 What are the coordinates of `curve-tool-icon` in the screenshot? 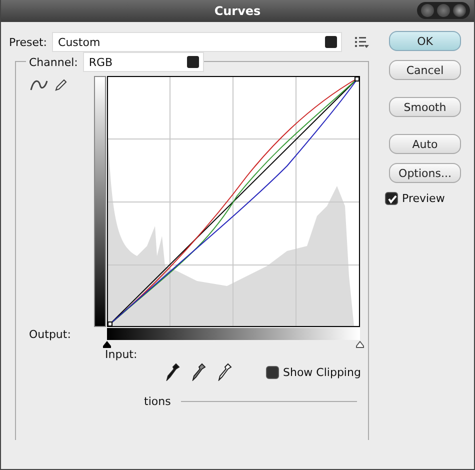 It's located at (39, 85).